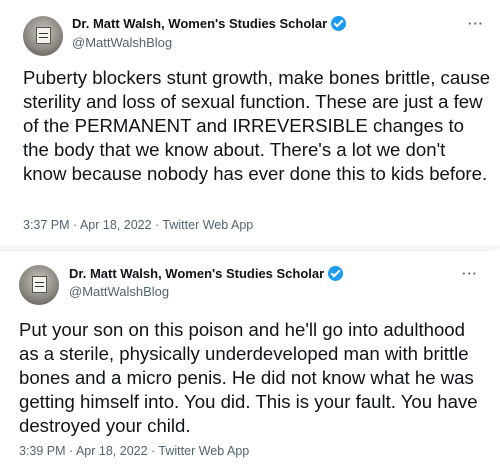 Image resolution: width=500 pixels, height=476 pixels. What do you see at coordinates (134, 451) in the screenshot?
I see `tweet-timestamp: 3:39 PM · Apr 18, 2022 · Twitter Web App` at bounding box center [134, 451].